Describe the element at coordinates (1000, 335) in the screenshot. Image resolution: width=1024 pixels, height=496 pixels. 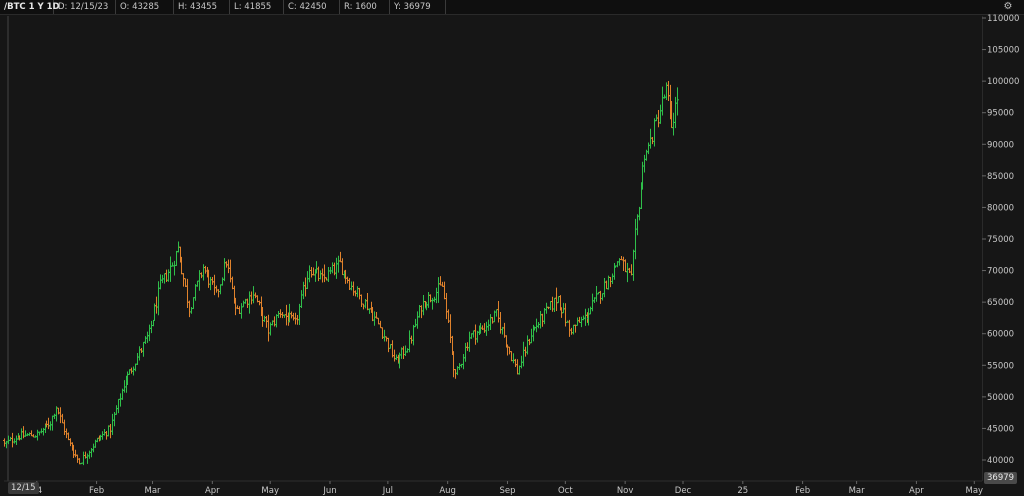
I see `price-tick-label: 60000` at that location.